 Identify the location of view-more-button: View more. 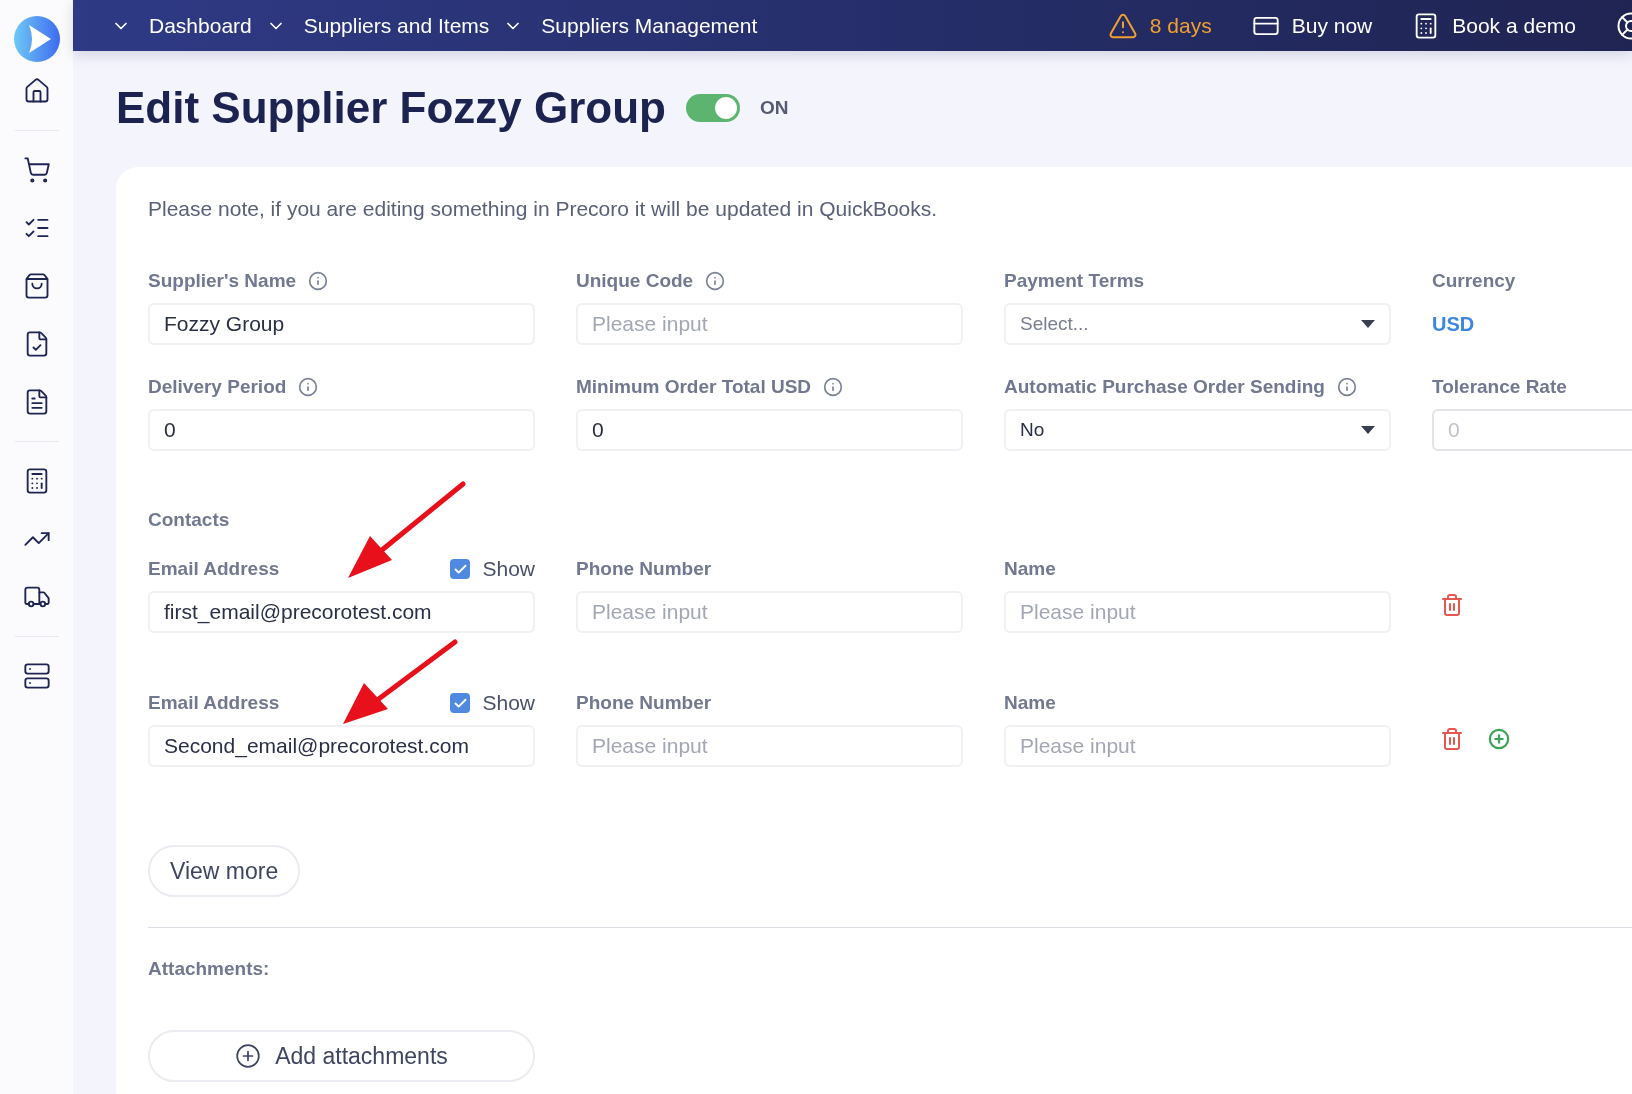
(224, 871).